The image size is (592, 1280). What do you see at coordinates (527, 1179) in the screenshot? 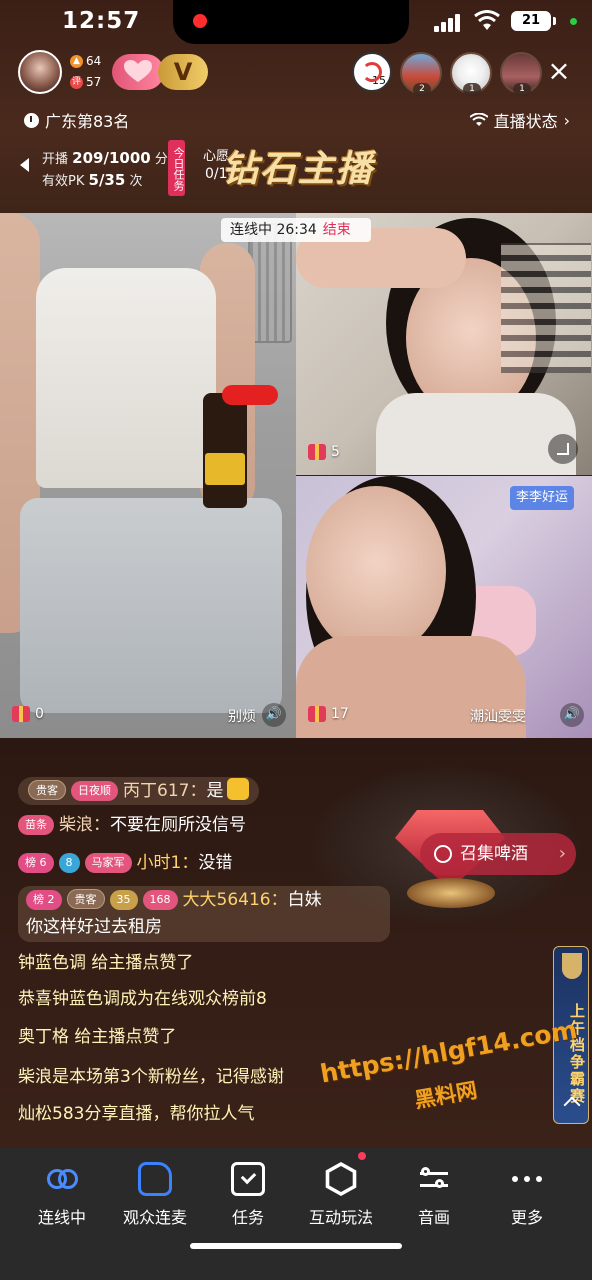
I see `more-icon` at bounding box center [527, 1179].